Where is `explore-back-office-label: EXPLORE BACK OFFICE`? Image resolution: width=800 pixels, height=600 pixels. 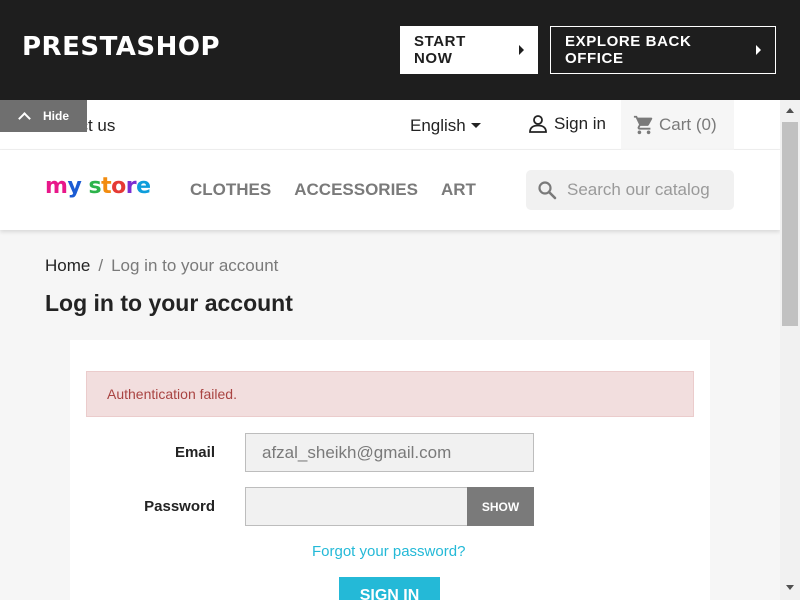 explore-back-office-label: EXPLORE BACK OFFICE is located at coordinates (628, 50).